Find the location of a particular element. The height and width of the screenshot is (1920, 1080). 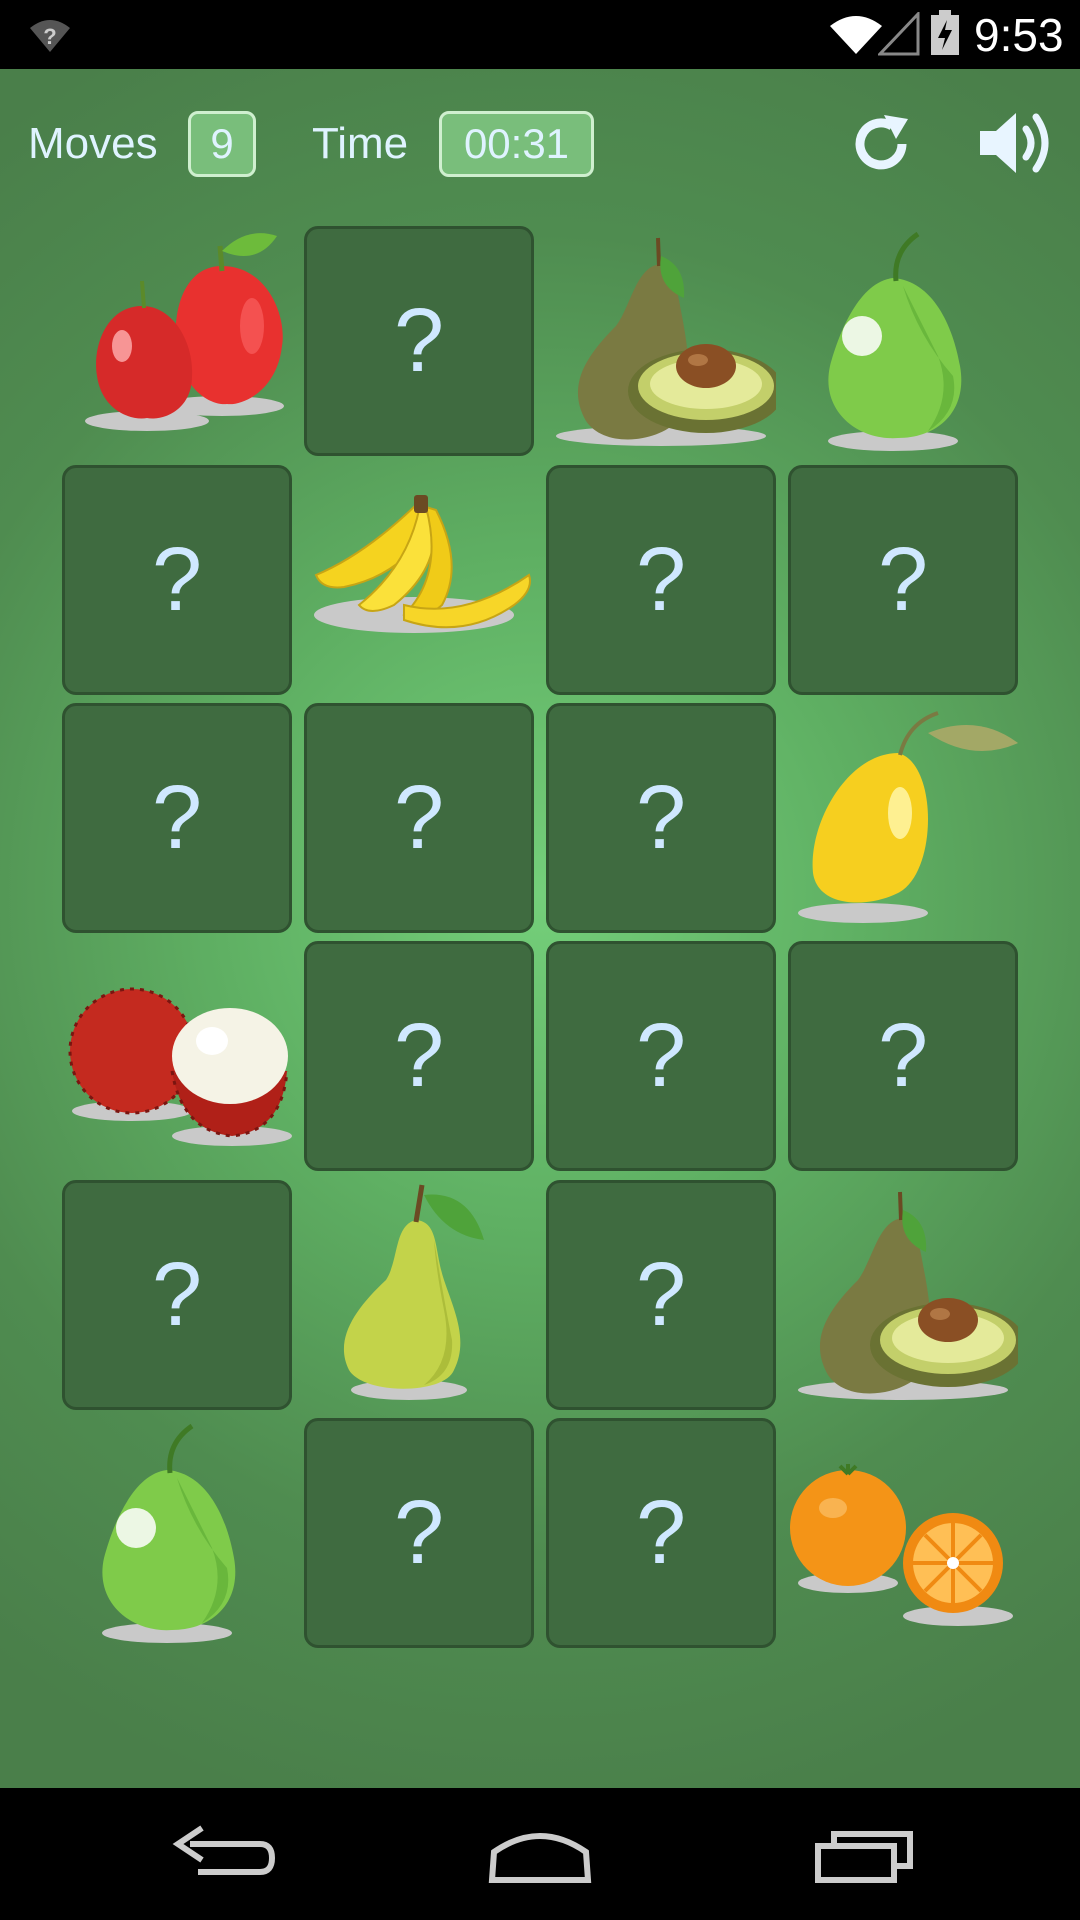

navigation-bar is located at coordinates (540, 1854).